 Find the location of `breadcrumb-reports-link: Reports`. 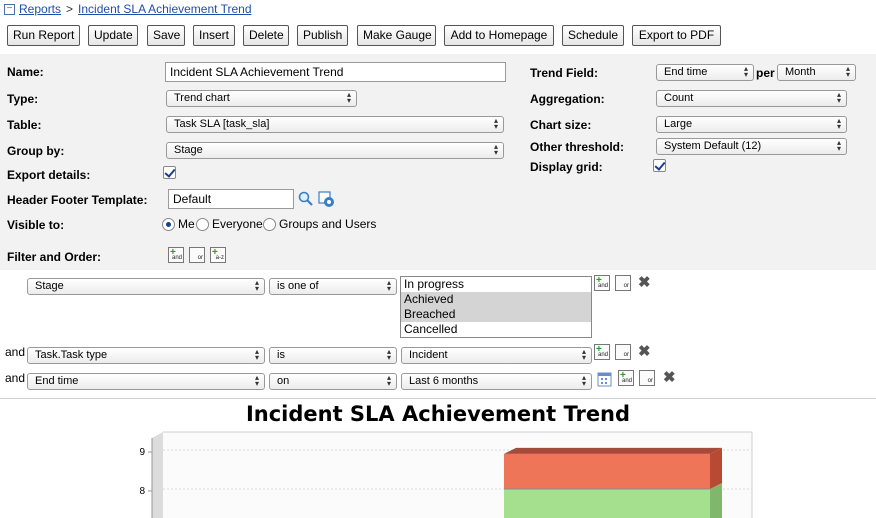

breadcrumb-reports-link: Reports is located at coordinates (40, 9).